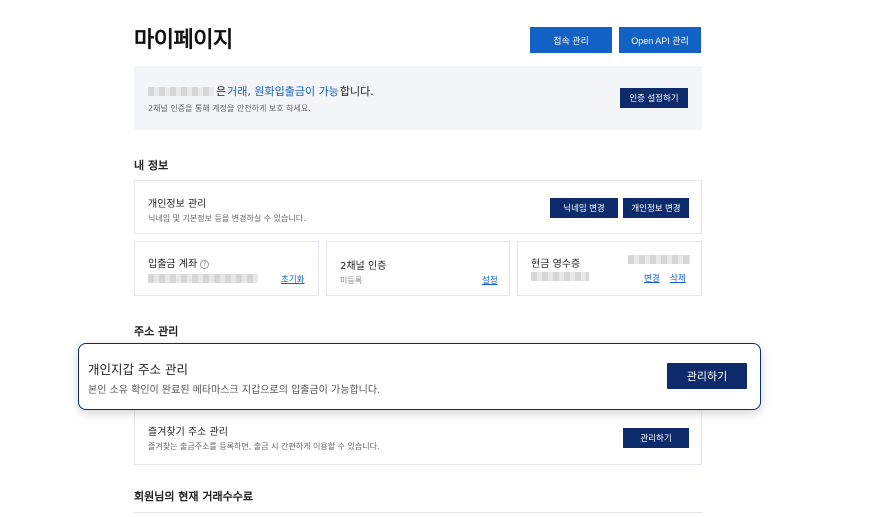 This screenshot has width=869, height=517. I want to click on notice-highlight: 거래, 원화입출금이 가능, so click(283, 91).